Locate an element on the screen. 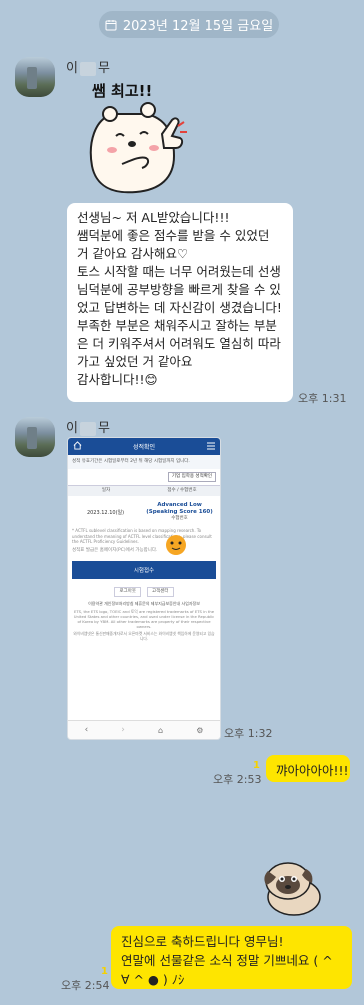  note2-text: 성적표 발급은 홈페이지(PC)에서 가능합니다. is located at coordinates (115, 550).